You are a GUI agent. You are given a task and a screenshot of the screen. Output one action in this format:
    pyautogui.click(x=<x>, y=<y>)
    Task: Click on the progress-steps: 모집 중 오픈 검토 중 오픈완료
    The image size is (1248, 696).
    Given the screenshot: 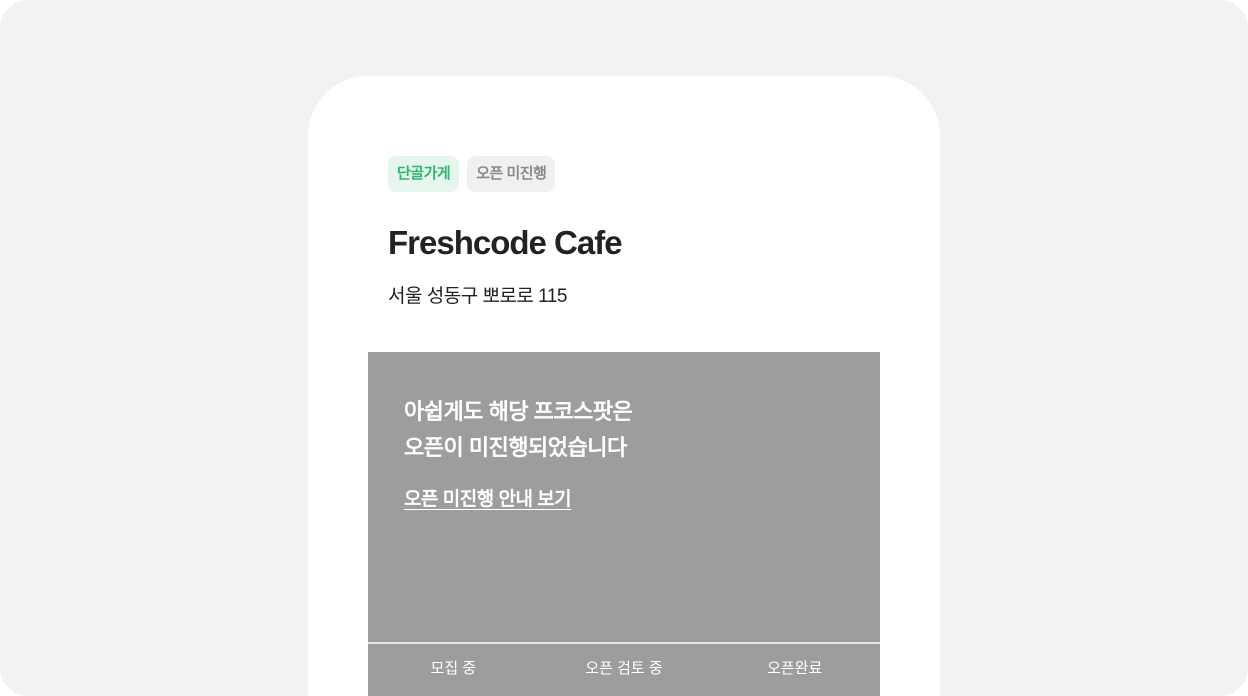 What is the action you would take?
    pyautogui.click(x=624, y=670)
    